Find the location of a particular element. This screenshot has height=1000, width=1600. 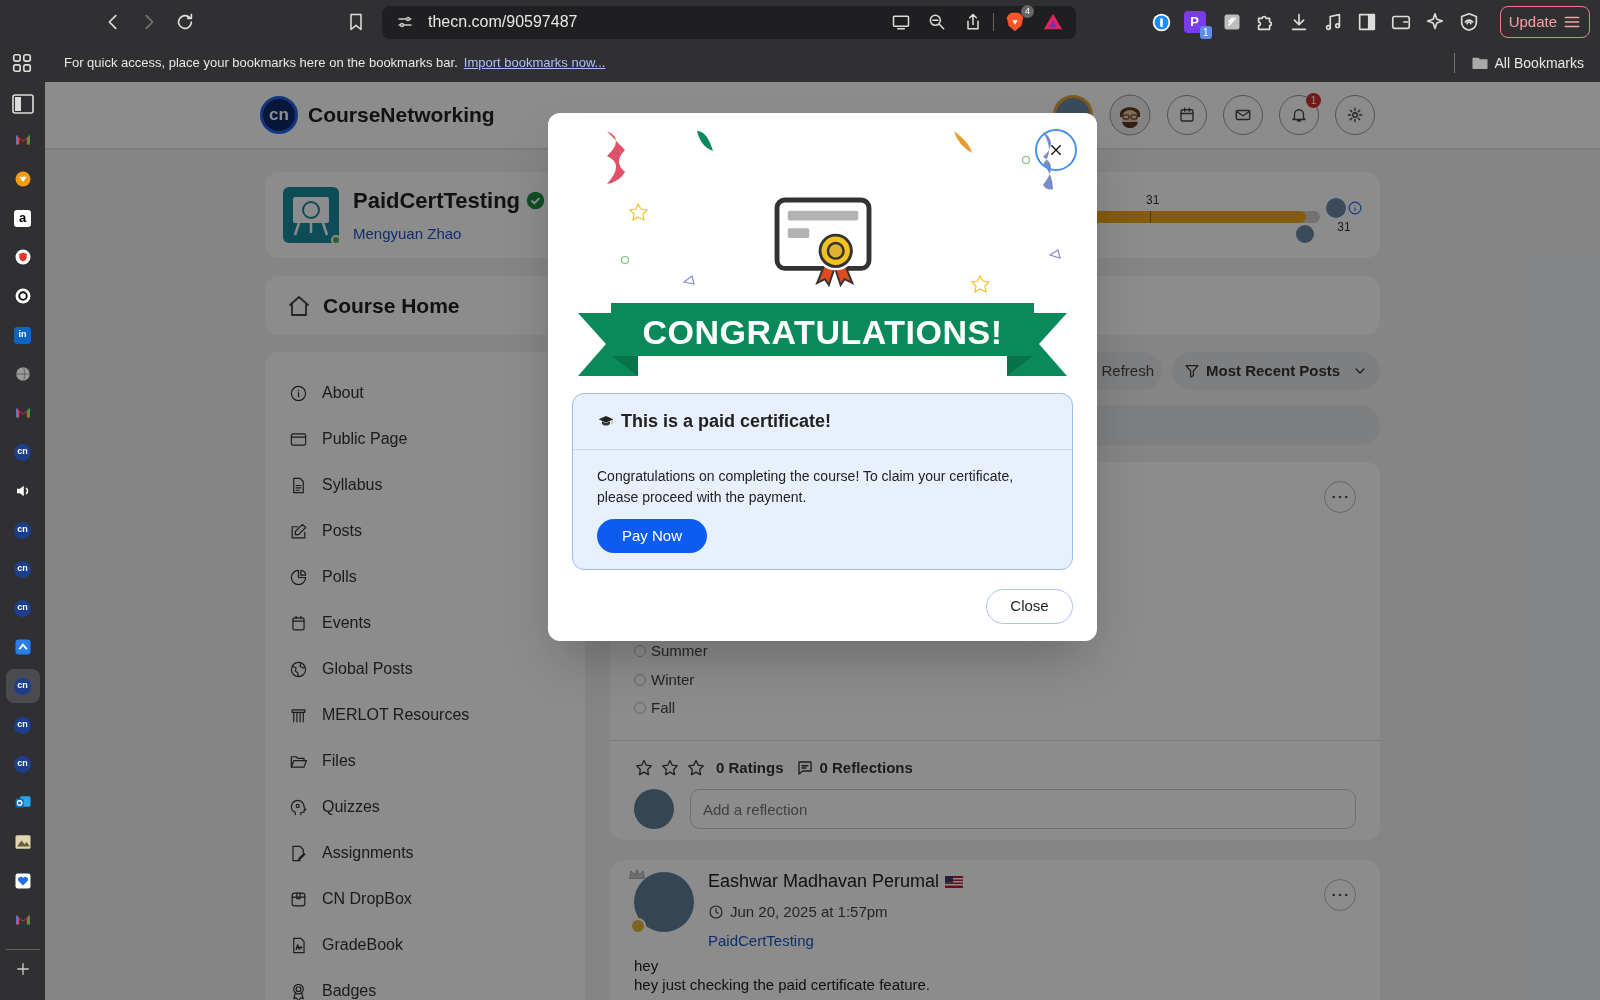

course-menu-item: Badges is located at coordinates (437, 984).